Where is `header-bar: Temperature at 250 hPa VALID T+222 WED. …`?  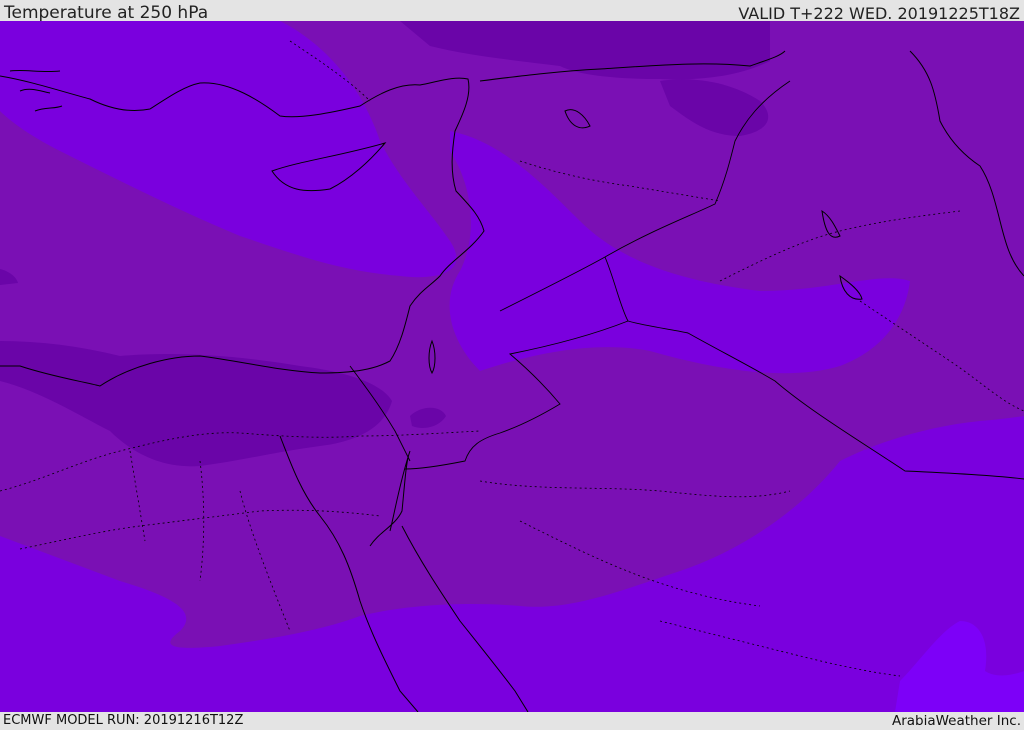 header-bar: Temperature at 250 hPa VALID T+222 WED. … is located at coordinates (512, 11).